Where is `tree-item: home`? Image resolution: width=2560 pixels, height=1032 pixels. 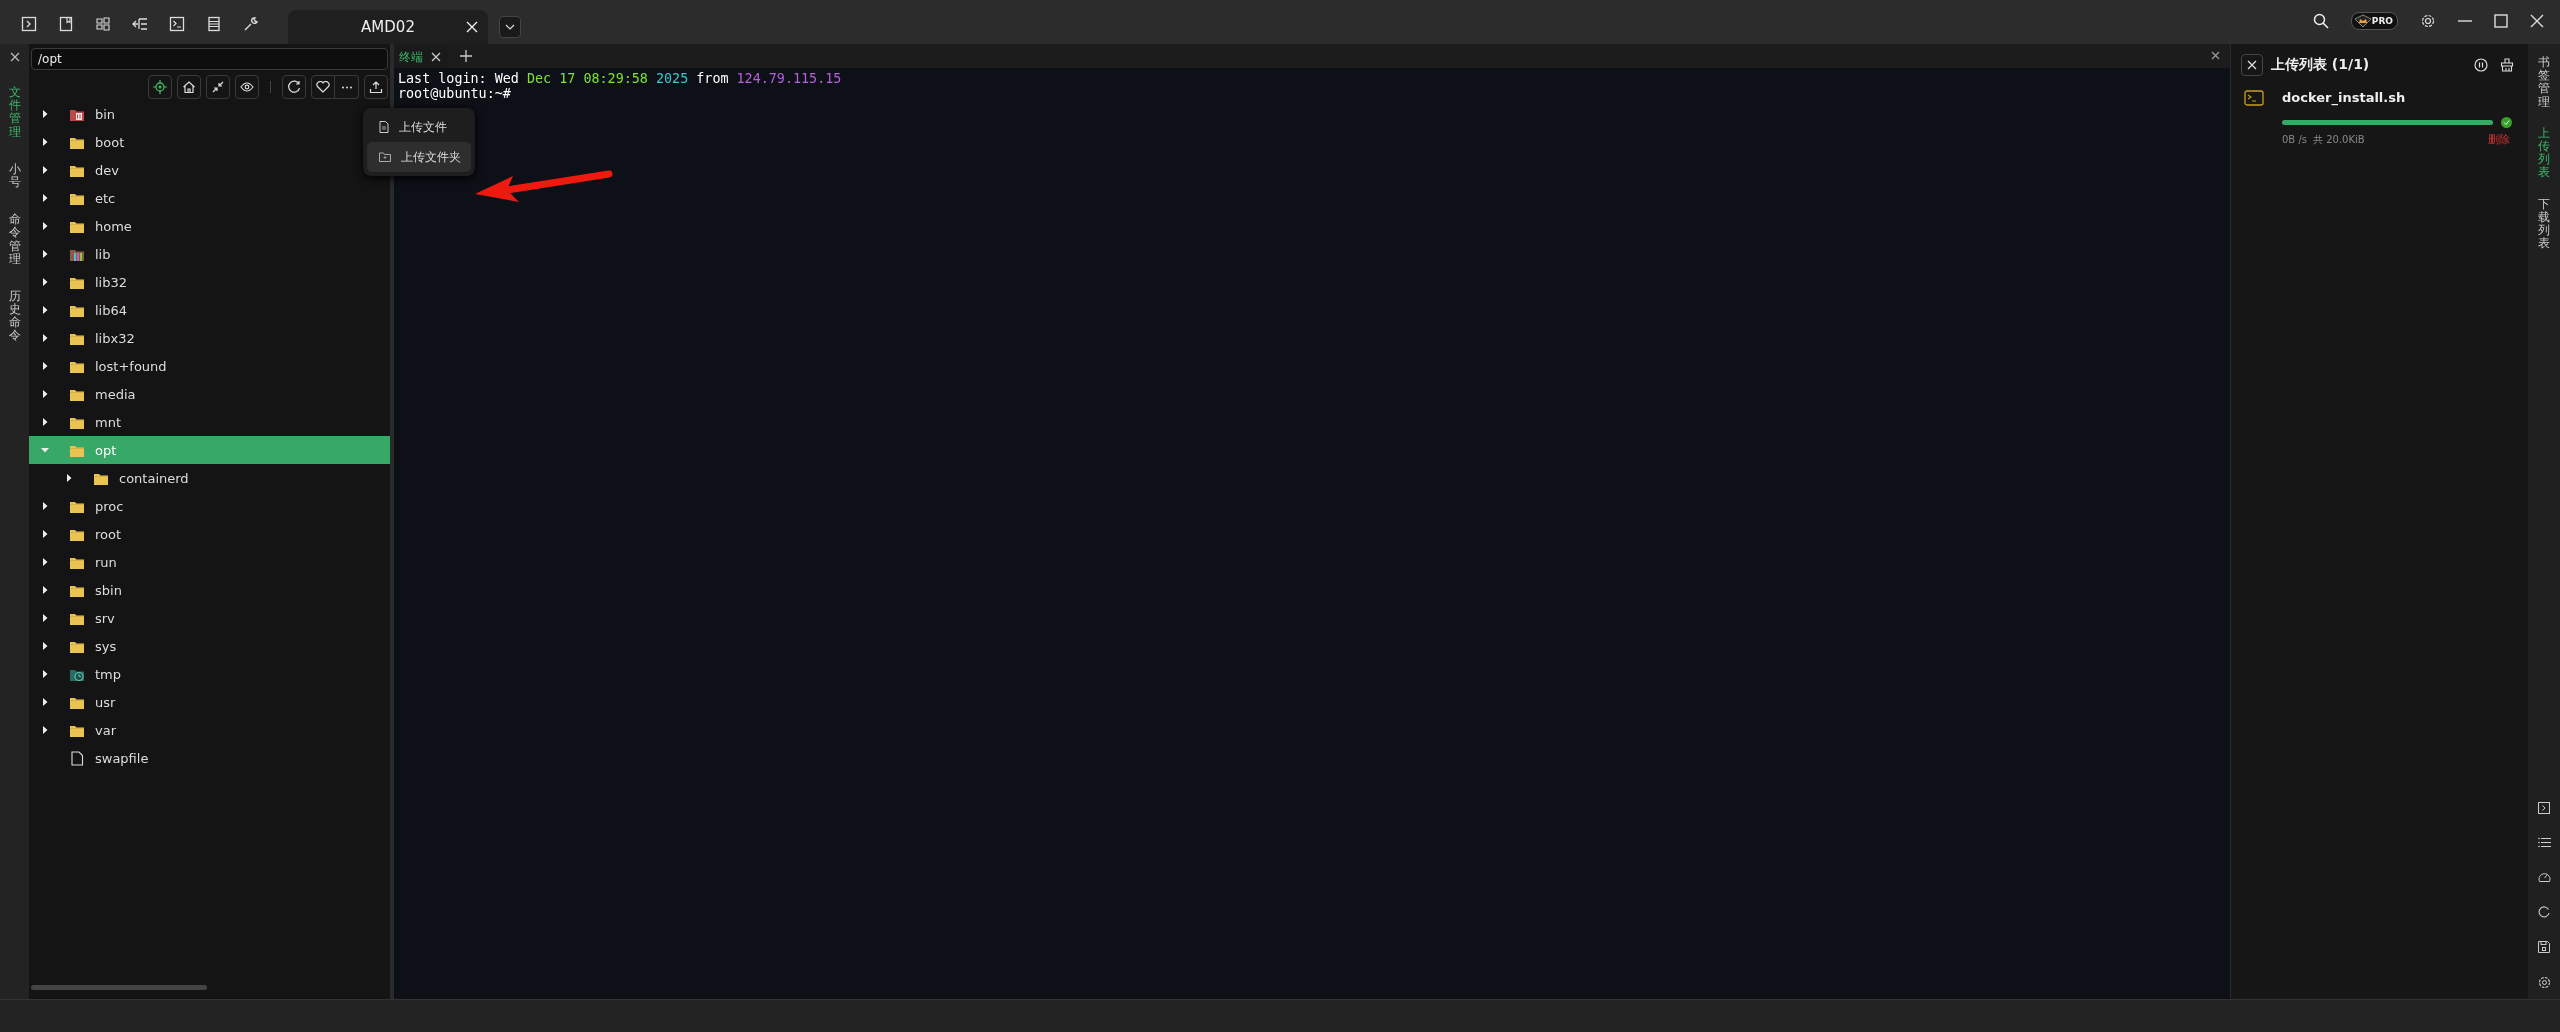
tree-item: home is located at coordinates (209, 226).